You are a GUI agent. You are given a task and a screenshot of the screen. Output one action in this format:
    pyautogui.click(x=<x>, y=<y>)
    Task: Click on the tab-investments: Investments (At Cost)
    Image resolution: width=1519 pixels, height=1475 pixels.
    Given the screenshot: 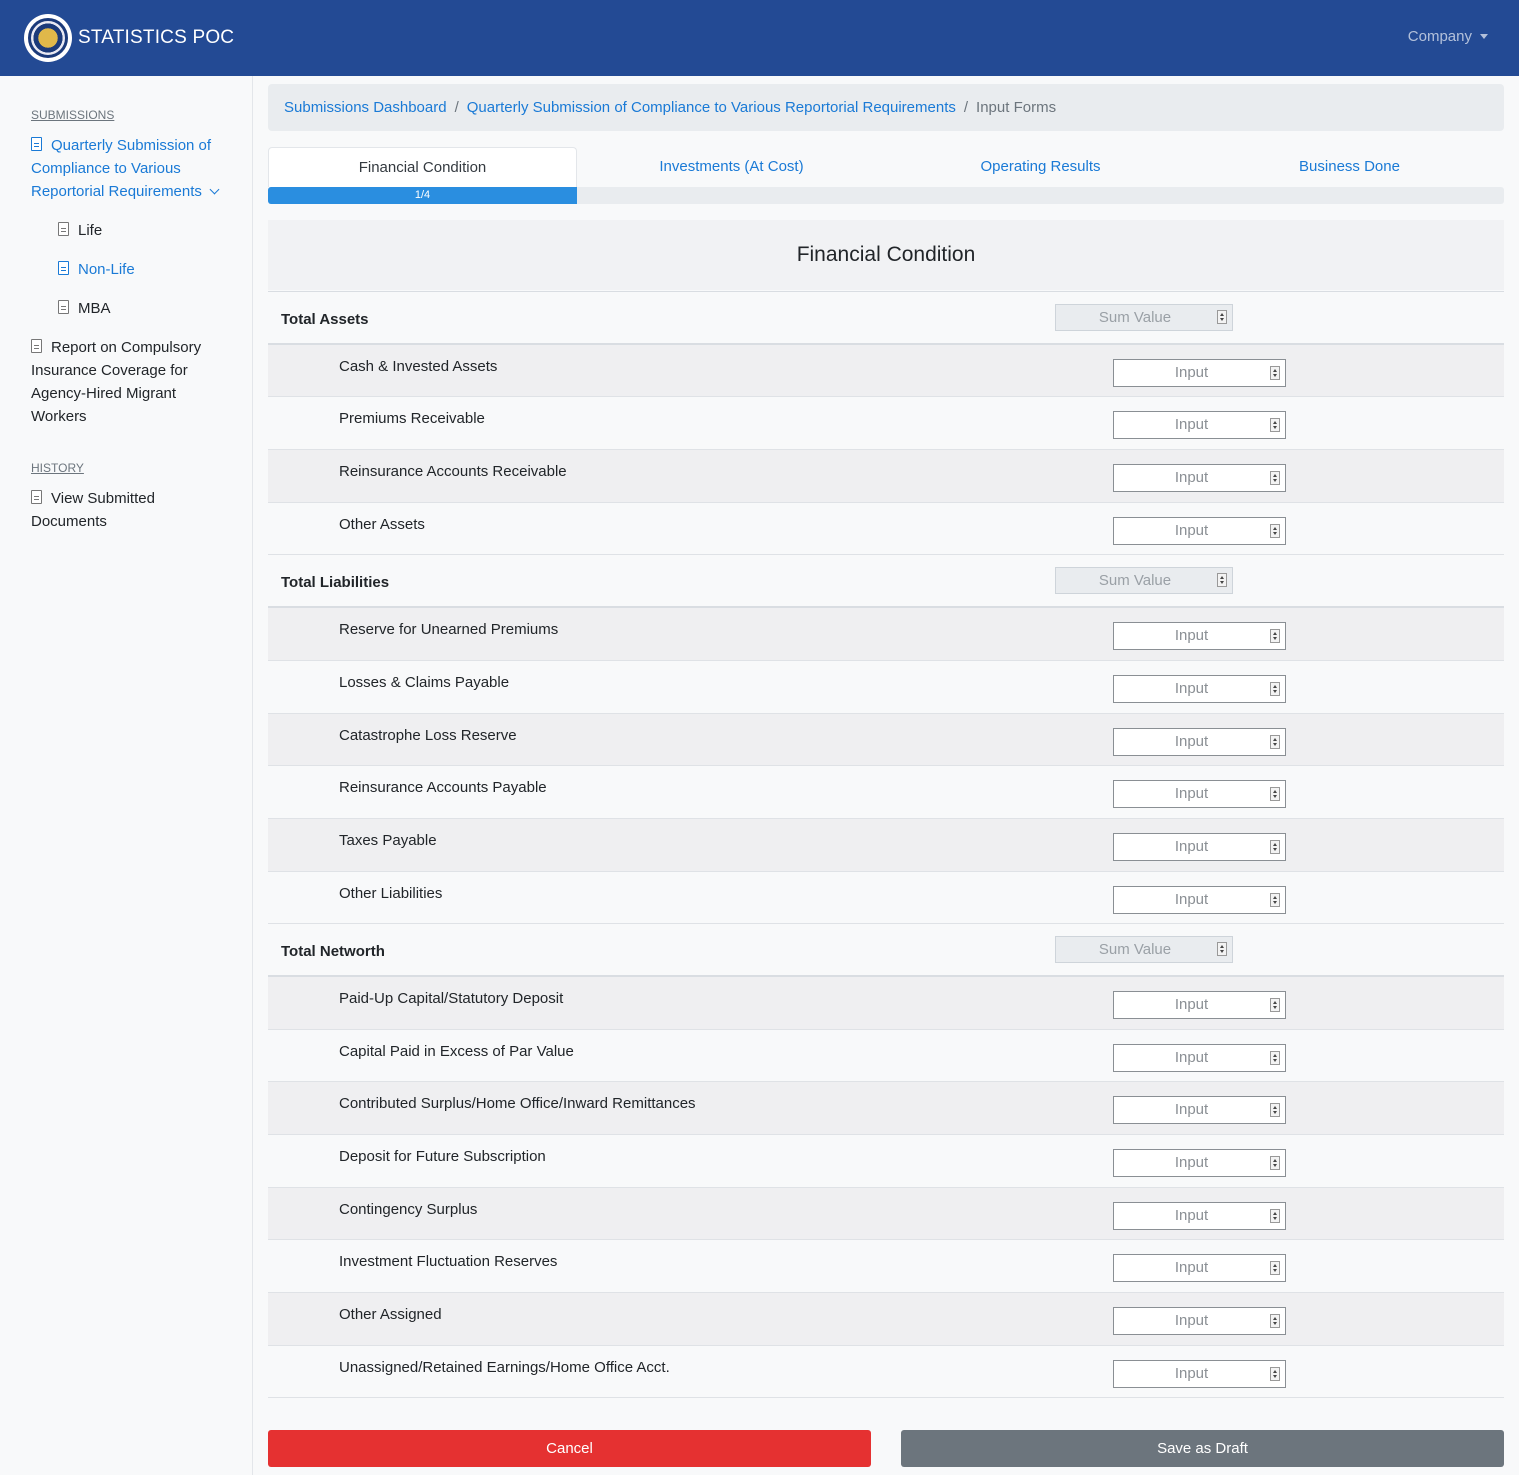 What is the action you would take?
    pyautogui.click(x=731, y=167)
    